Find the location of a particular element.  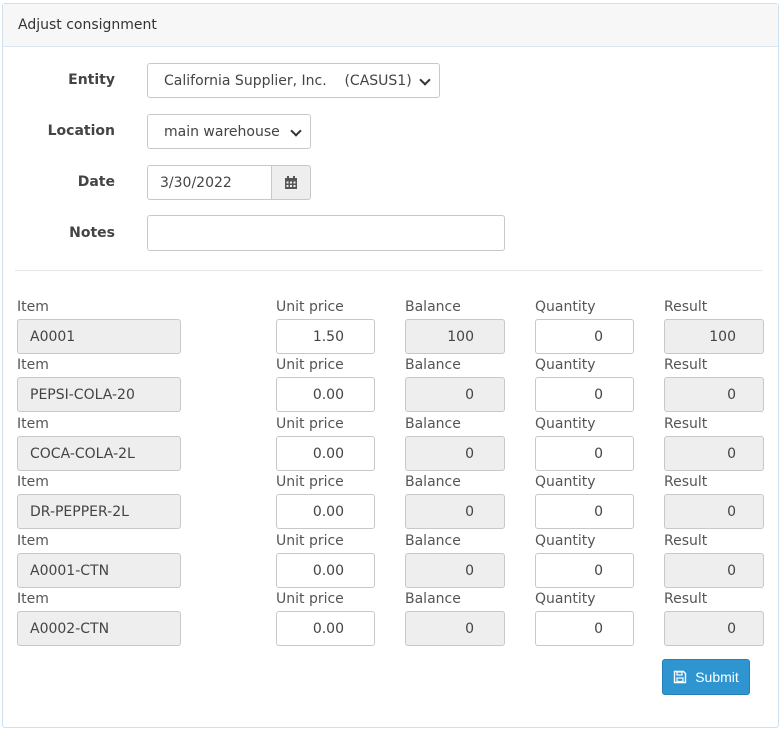

entity-select-value: California Supplier, Inc. (CASUS1) is located at coordinates (288, 80).